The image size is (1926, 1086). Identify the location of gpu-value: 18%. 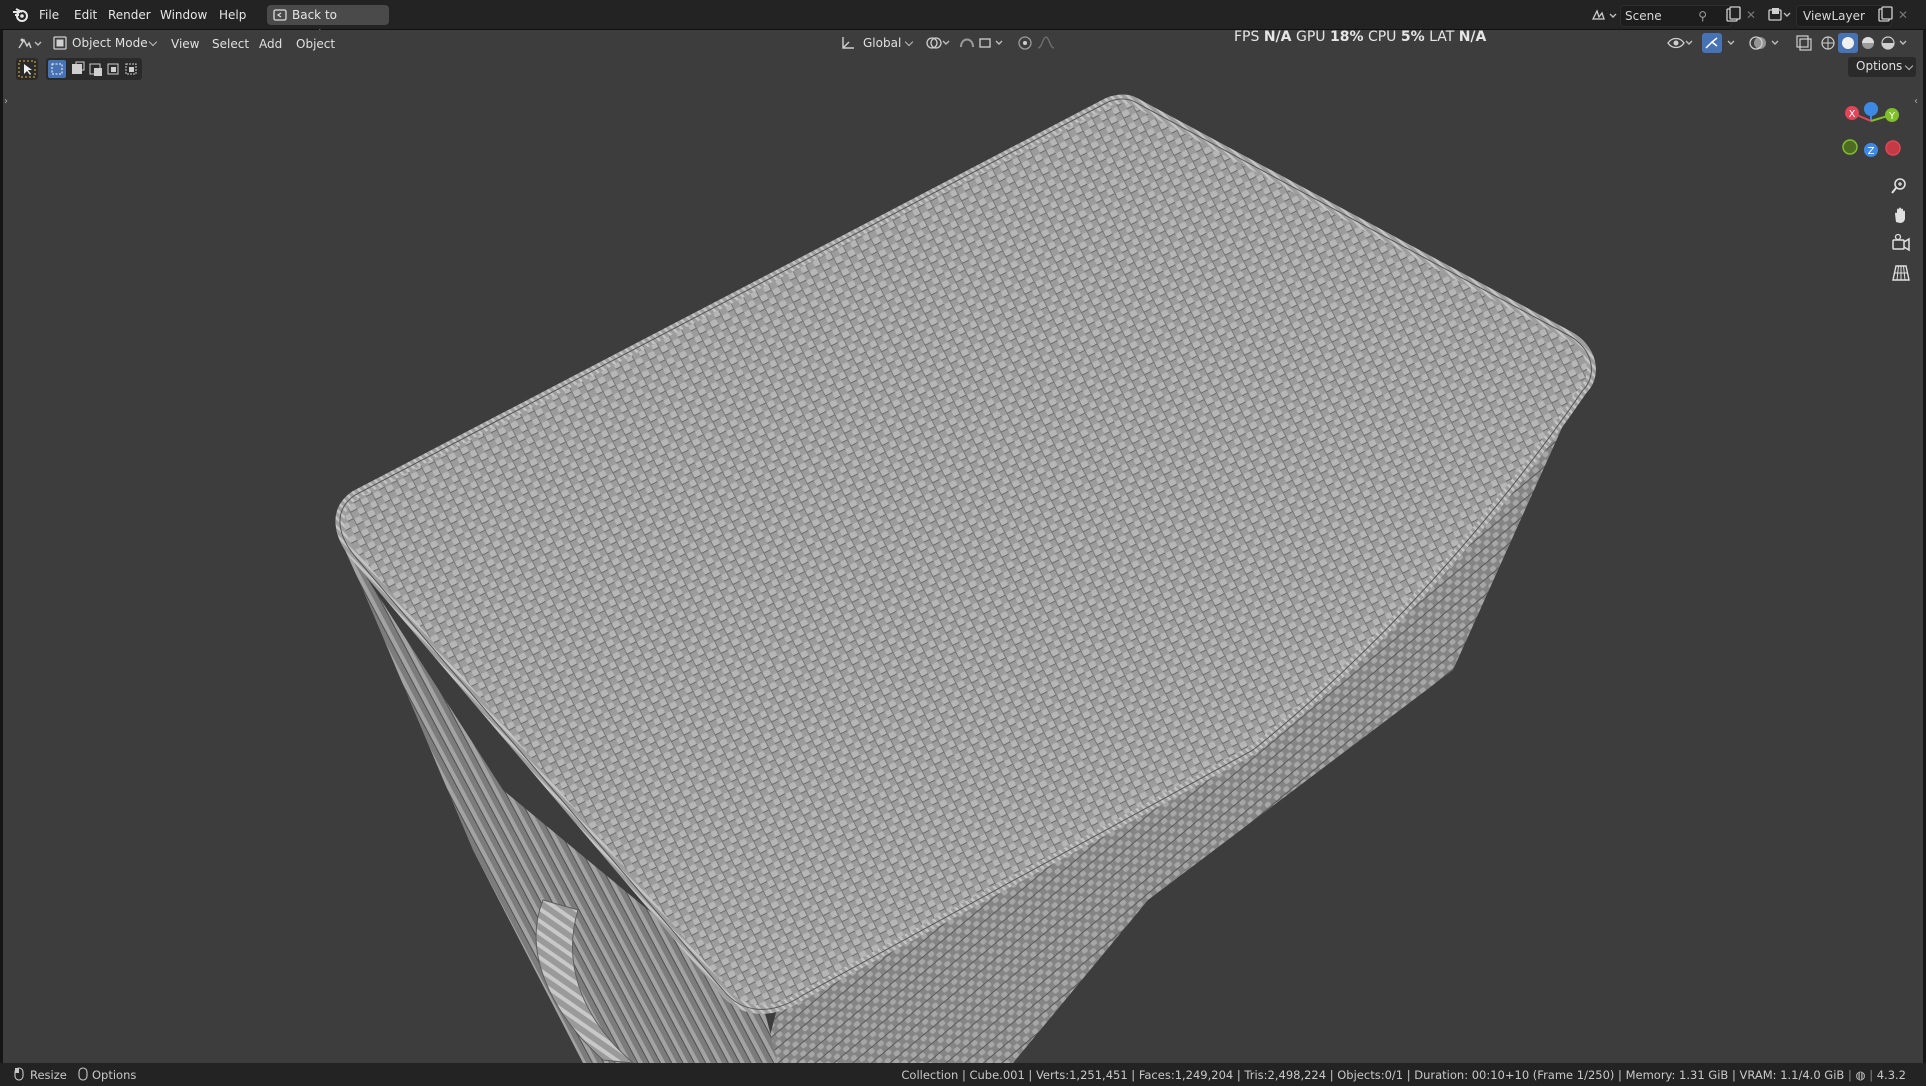
(1346, 37).